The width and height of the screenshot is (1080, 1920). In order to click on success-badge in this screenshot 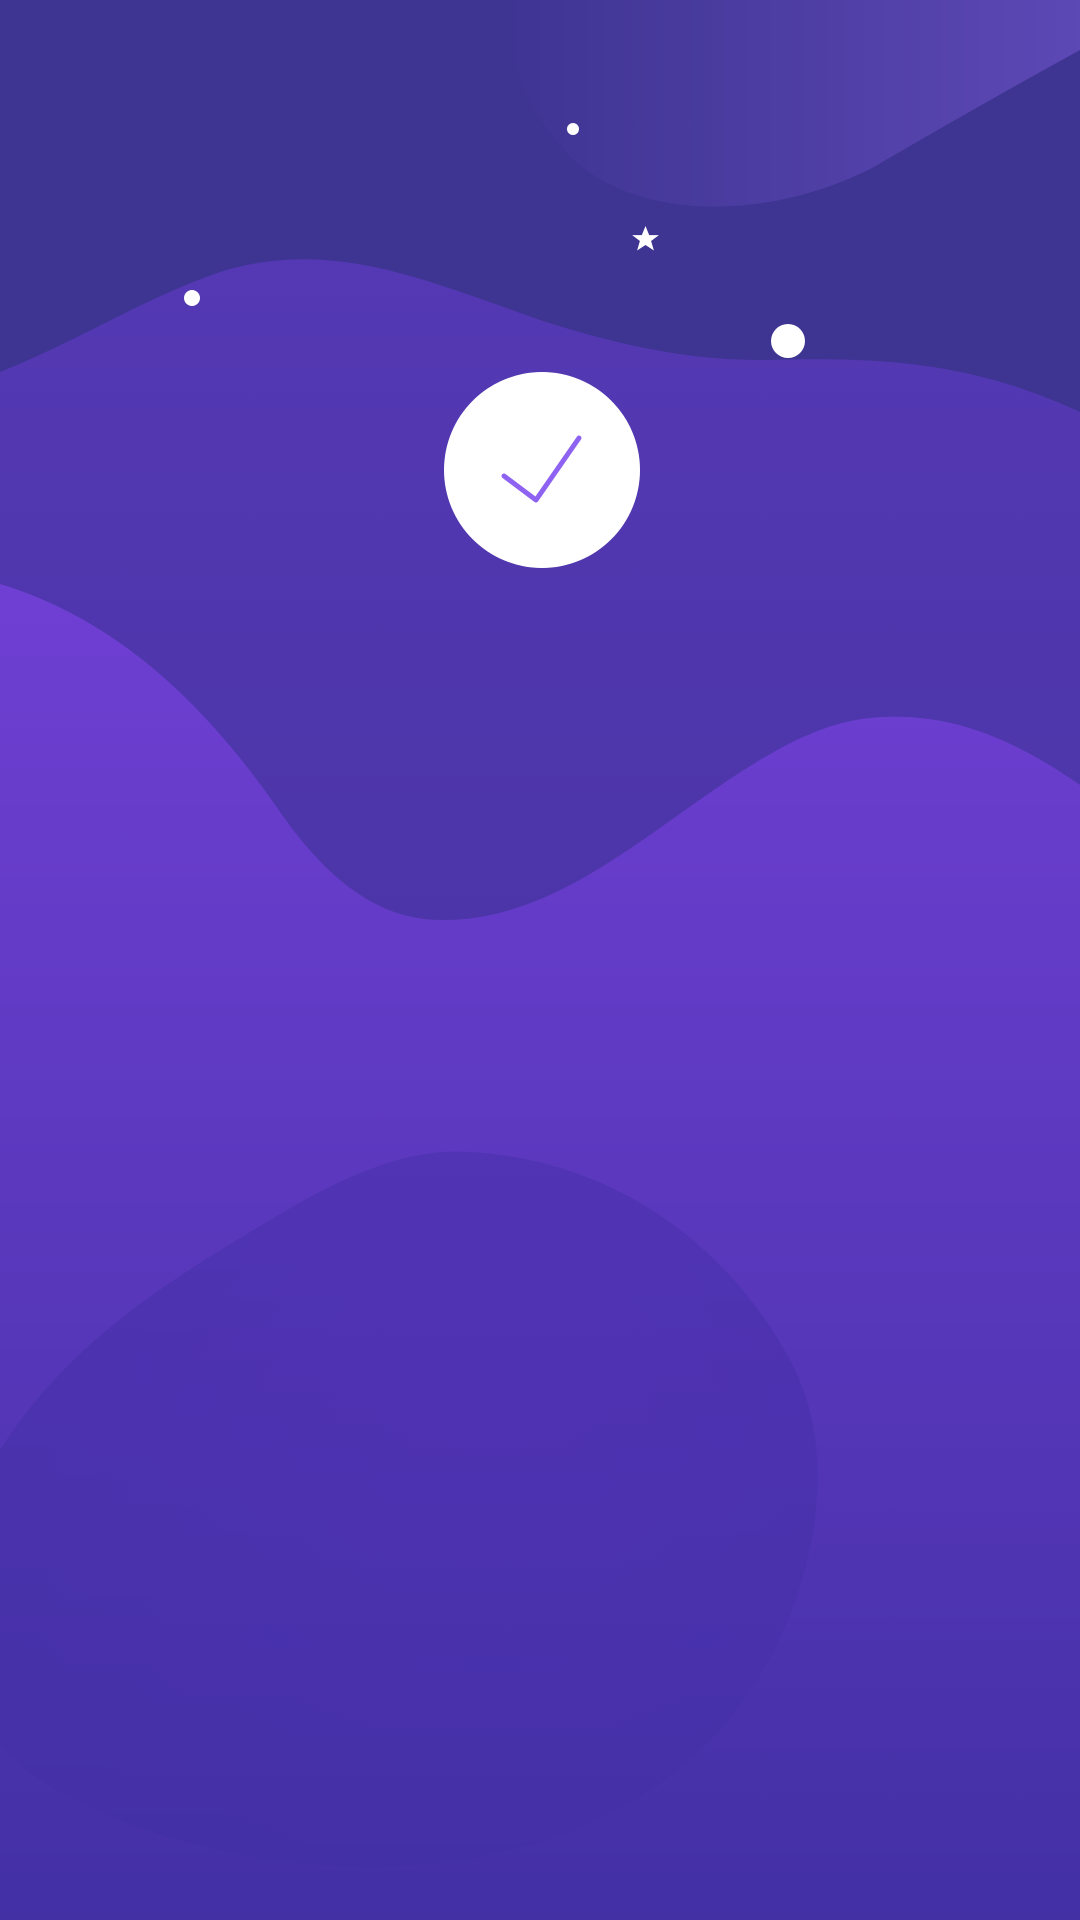, I will do `click(542, 470)`.